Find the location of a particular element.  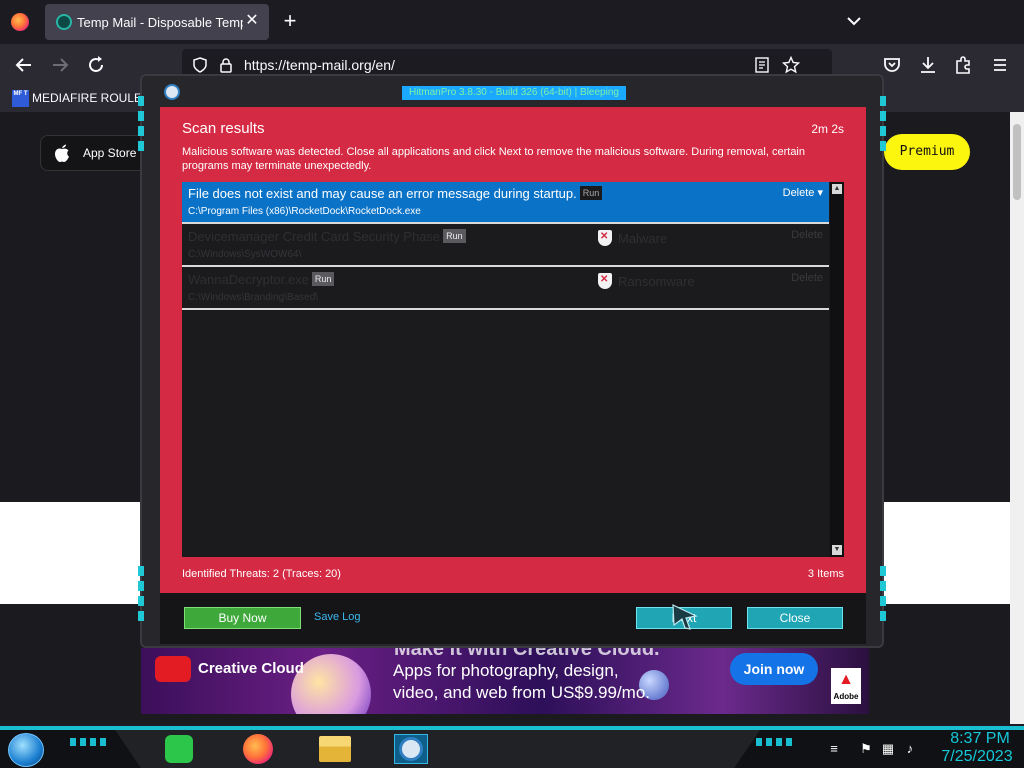

firefox-icon is located at coordinates (258, 749).